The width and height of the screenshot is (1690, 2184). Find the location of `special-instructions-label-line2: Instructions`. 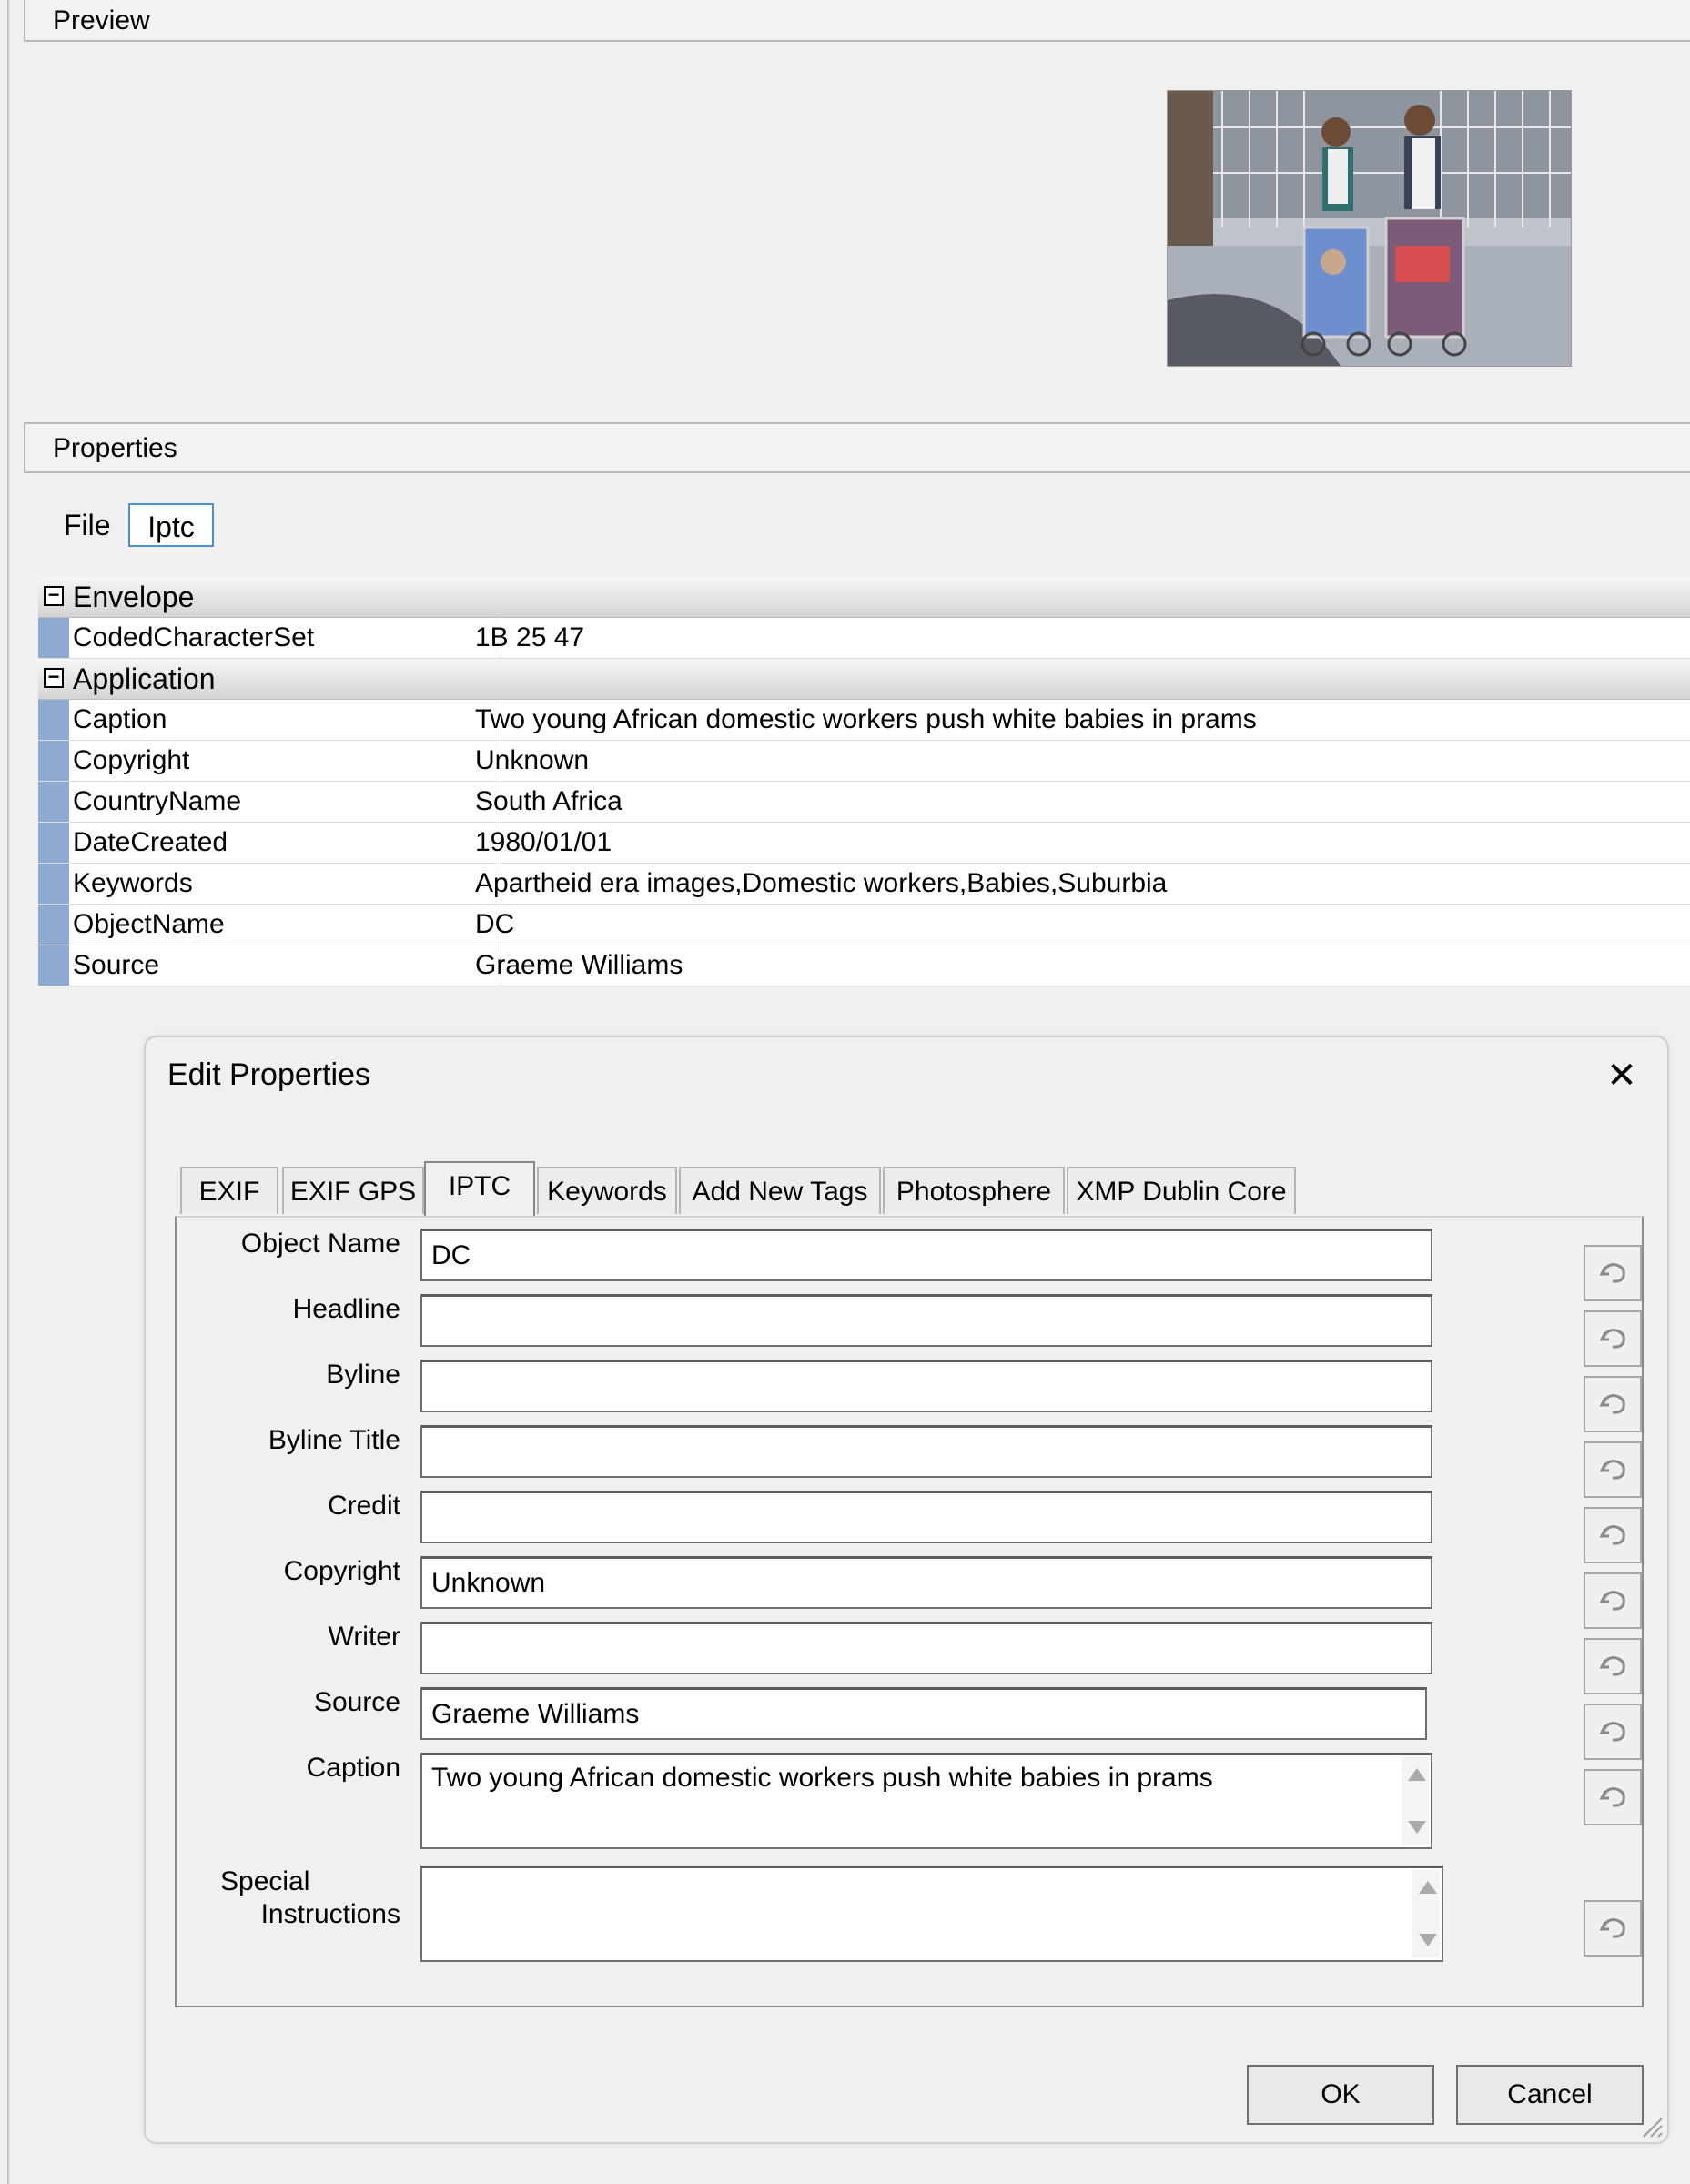

special-instructions-label-line2: Instructions is located at coordinates (330, 1914).